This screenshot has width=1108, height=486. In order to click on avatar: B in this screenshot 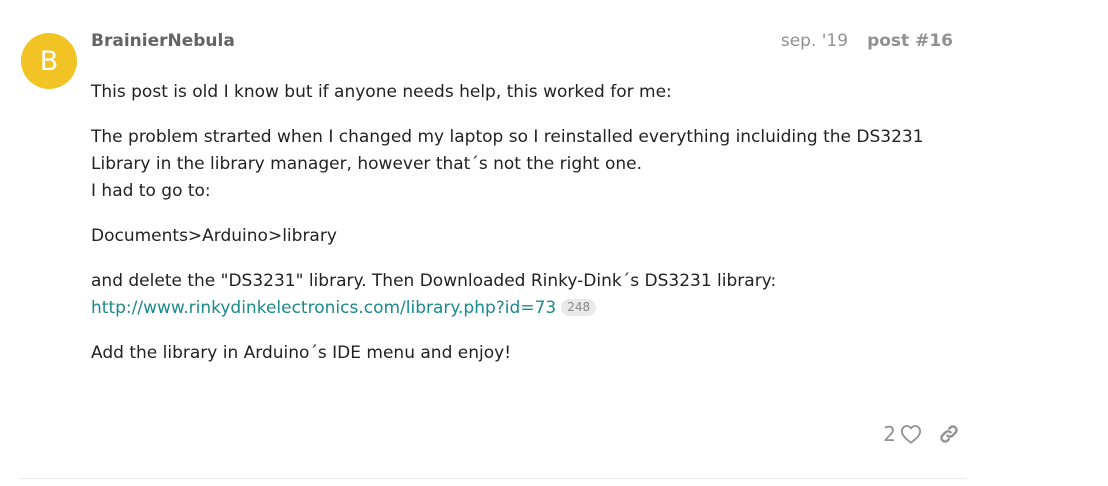, I will do `click(49, 61)`.